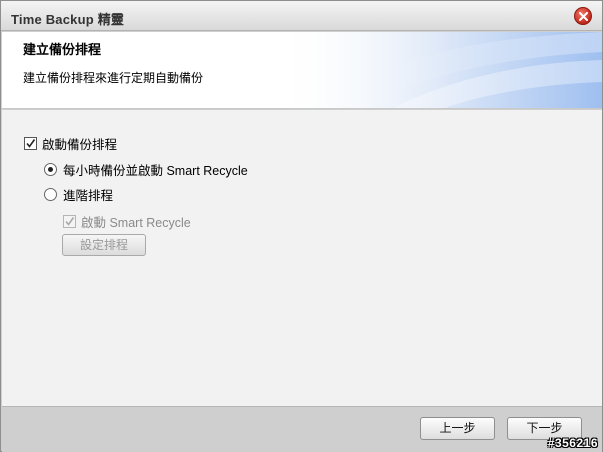  I want to click on header-decoration, so click(437, 70).